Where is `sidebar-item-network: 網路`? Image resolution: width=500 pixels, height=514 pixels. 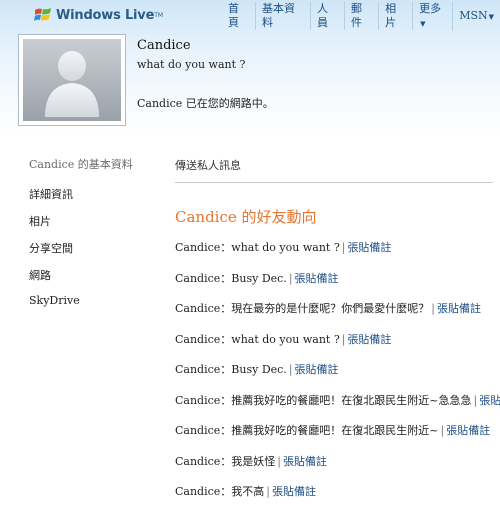 sidebar-item-network: 網路 is located at coordinates (89, 280).